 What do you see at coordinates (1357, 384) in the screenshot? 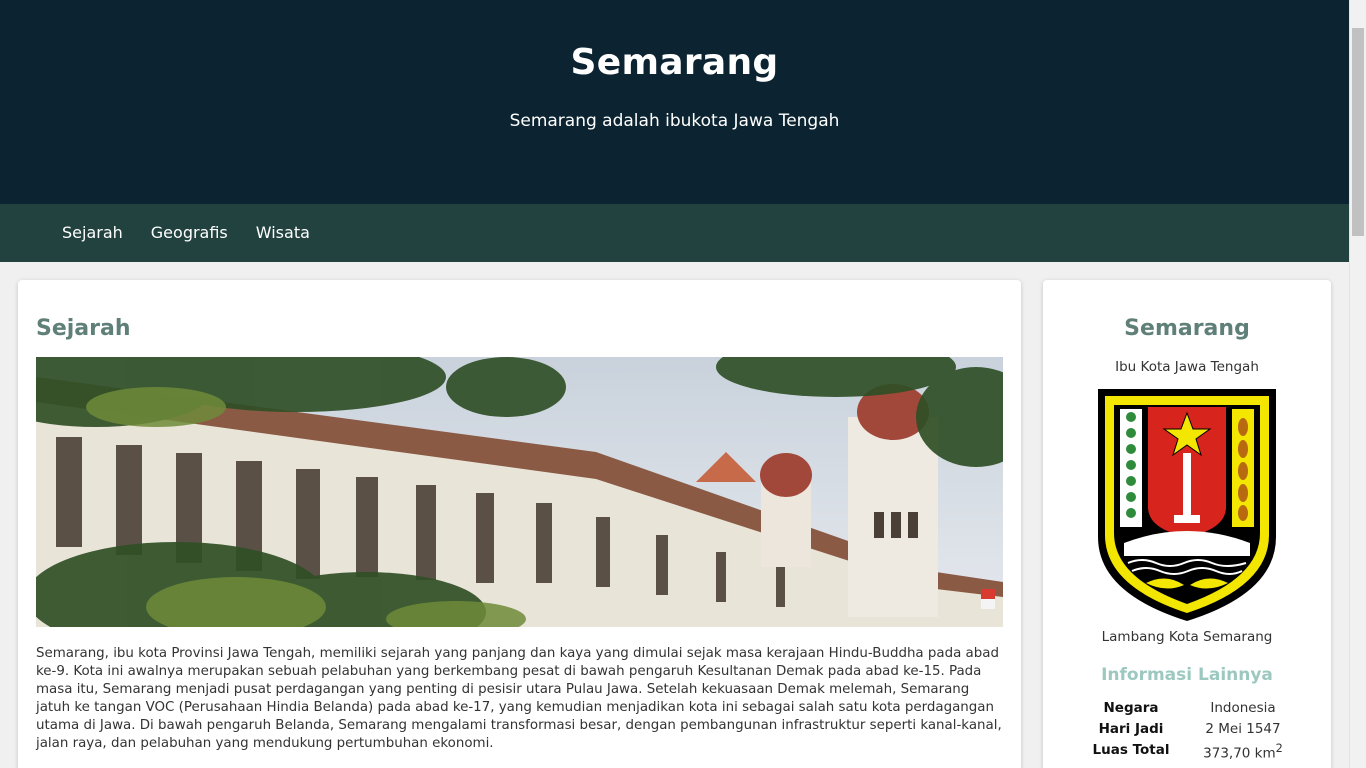
I see `vertical-scrollbar` at bounding box center [1357, 384].